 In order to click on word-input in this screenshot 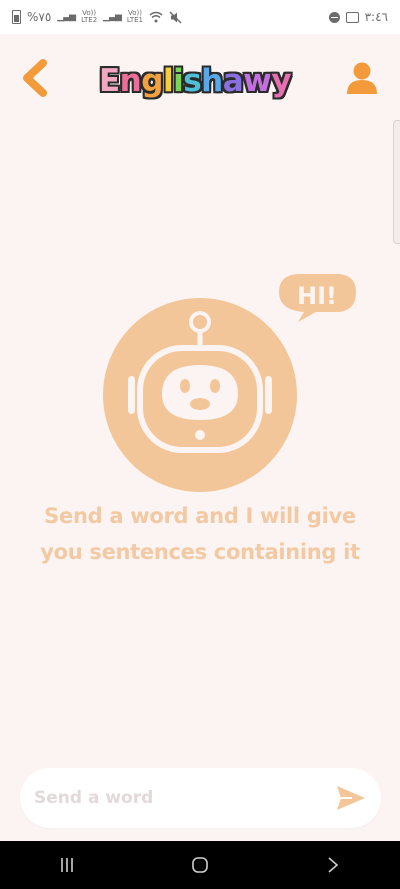, I will do `click(181, 798)`.